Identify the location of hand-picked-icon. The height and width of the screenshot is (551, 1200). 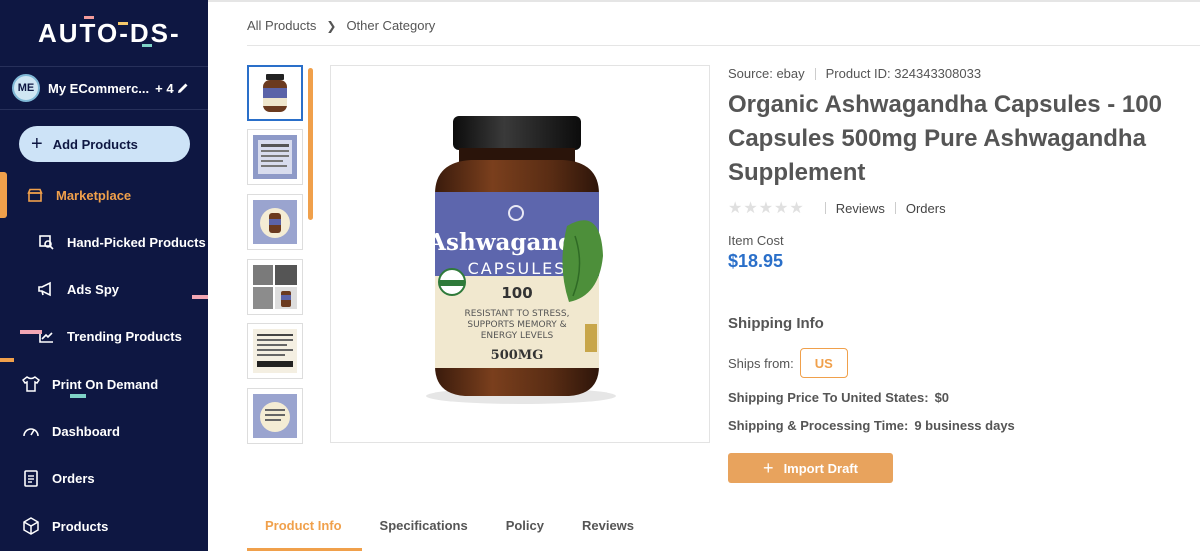
(46, 242).